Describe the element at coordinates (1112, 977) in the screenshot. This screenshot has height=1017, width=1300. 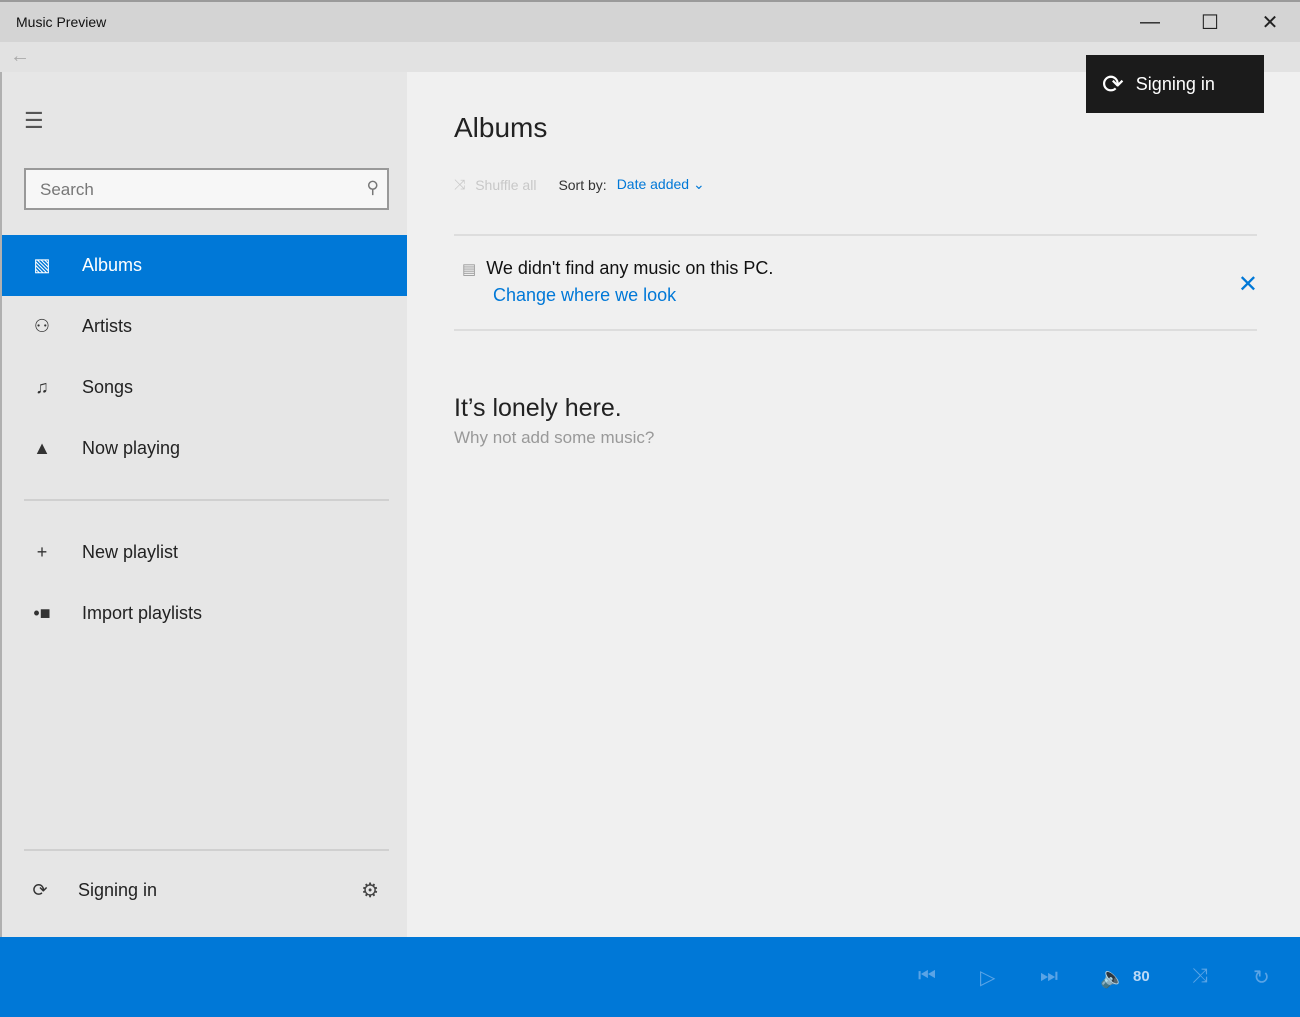
I see `volume-icon: 🔈` at that location.